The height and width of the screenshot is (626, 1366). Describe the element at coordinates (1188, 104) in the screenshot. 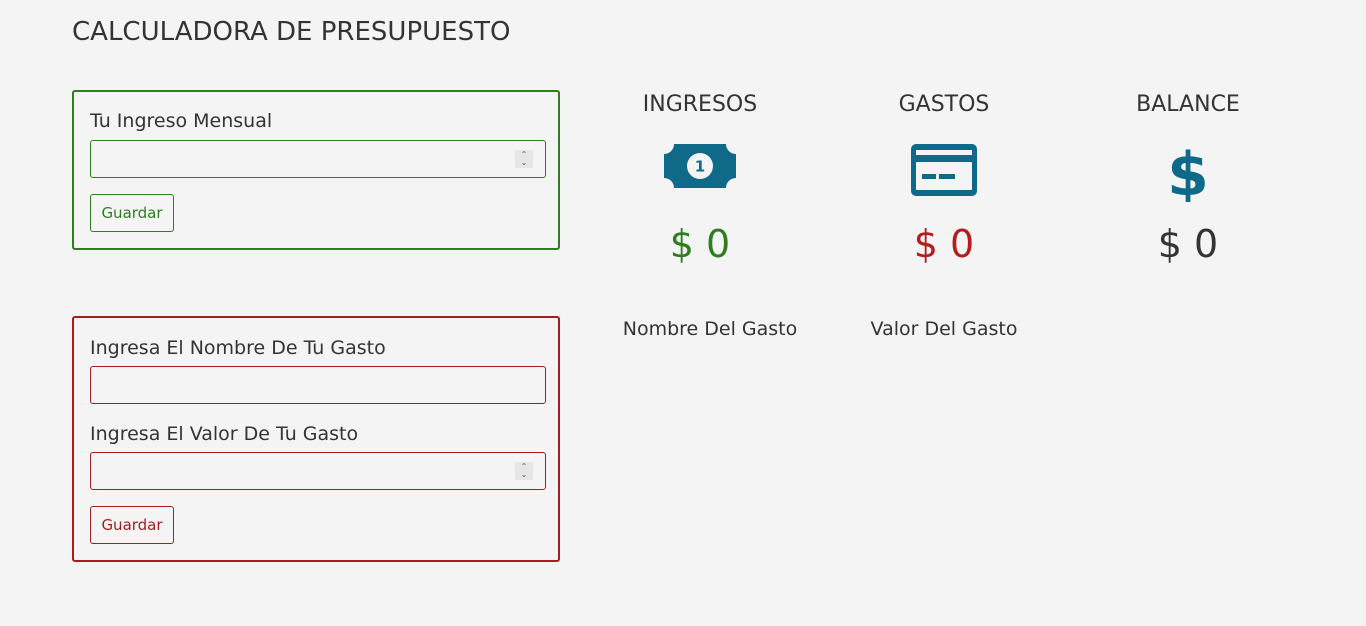

I see `balance-summary-title: BALANCE` at that location.